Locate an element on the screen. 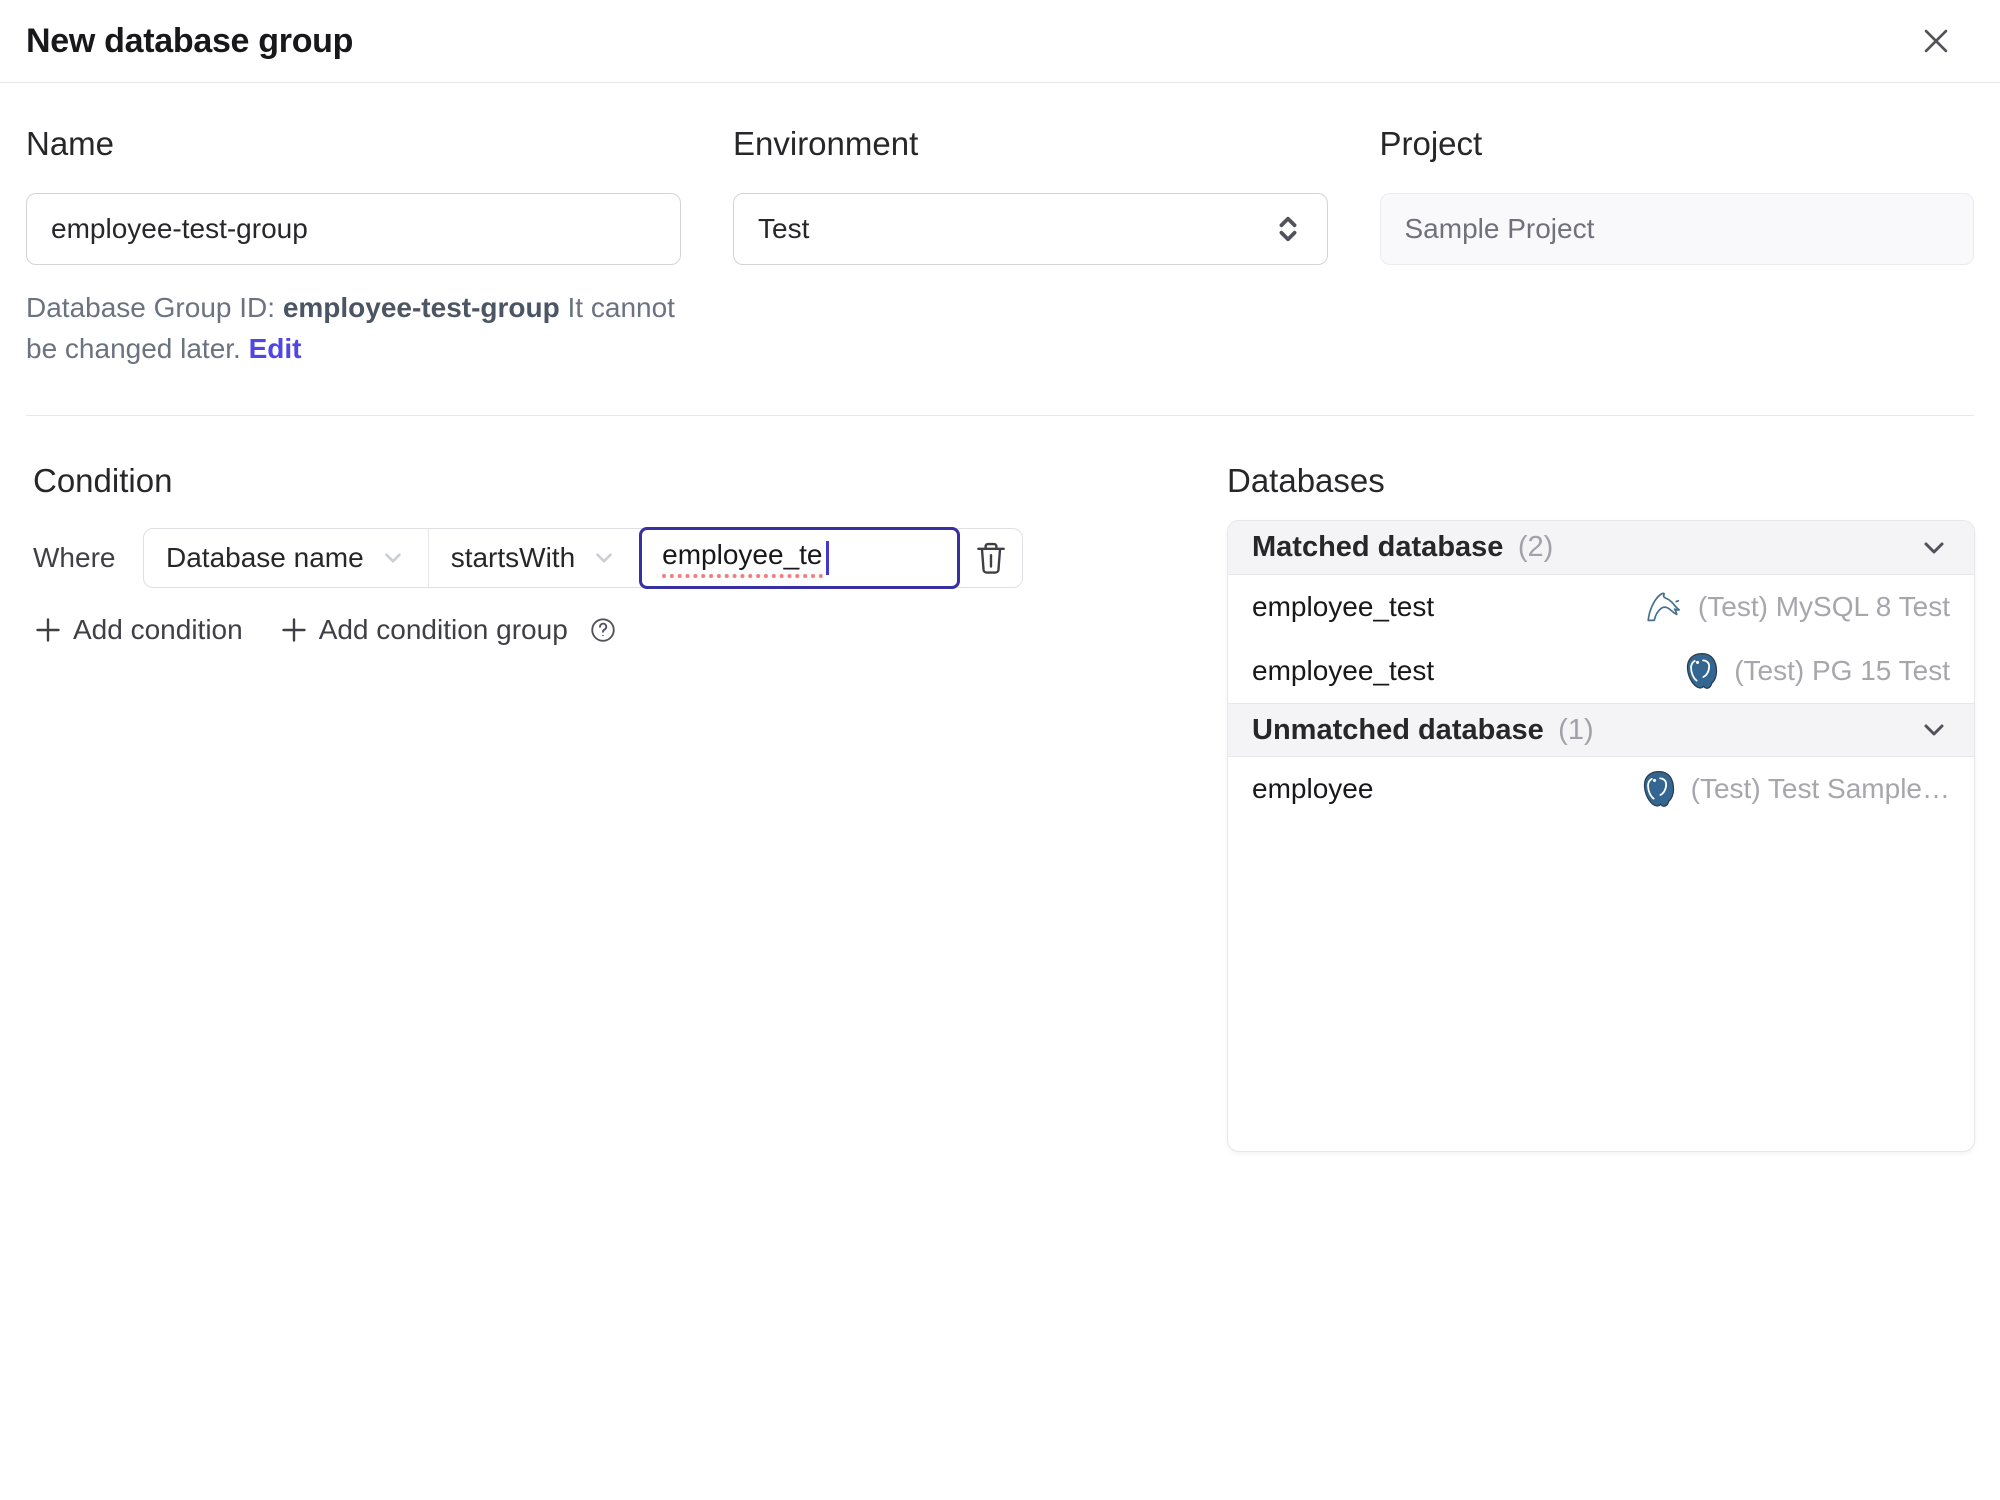 The width and height of the screenshot is (2000, 1500). close-button is located at coordinates (1936, 41).